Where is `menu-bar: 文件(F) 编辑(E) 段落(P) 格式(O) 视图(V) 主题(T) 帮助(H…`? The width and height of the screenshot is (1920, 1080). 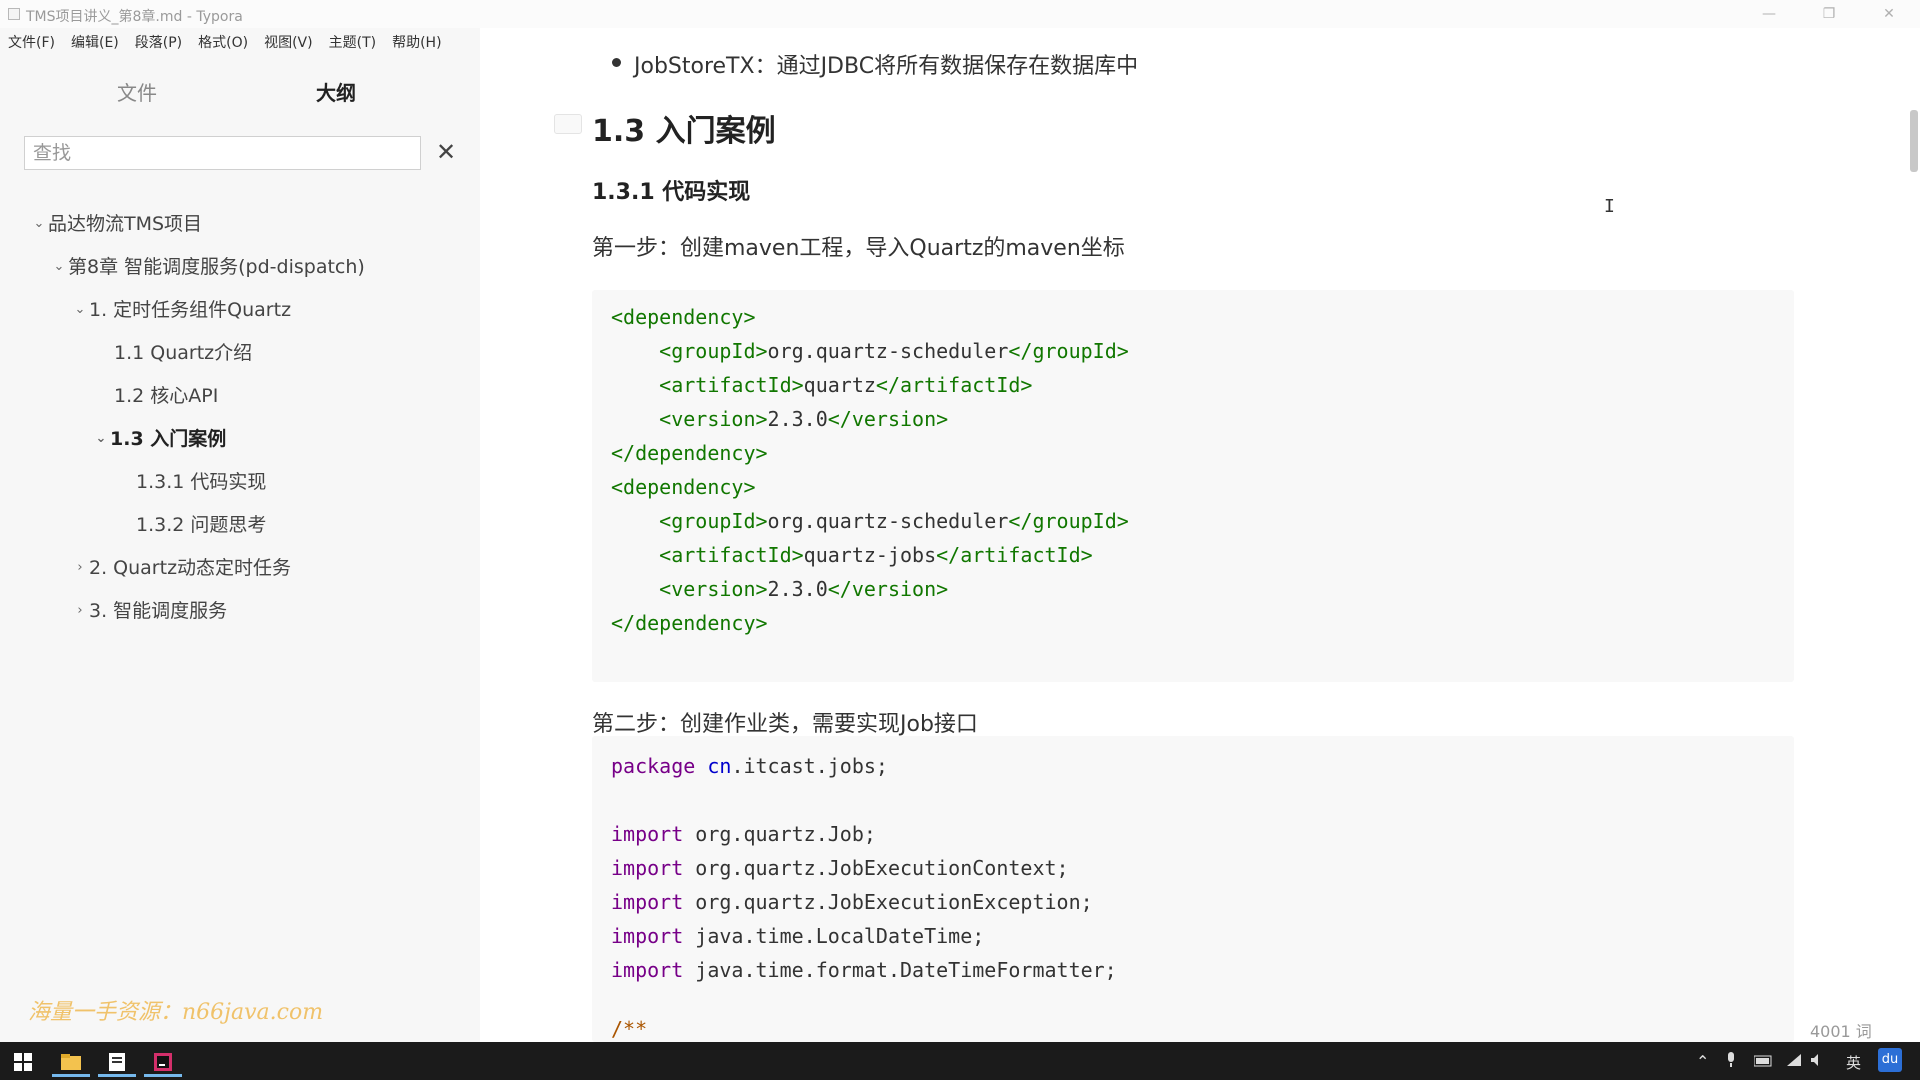 menu-bar: 文件(F) 编辑(E) 段落(P) 格式(O) 视图(V) 主题(T) 帮助(H… is located at coordinates (240, 42).